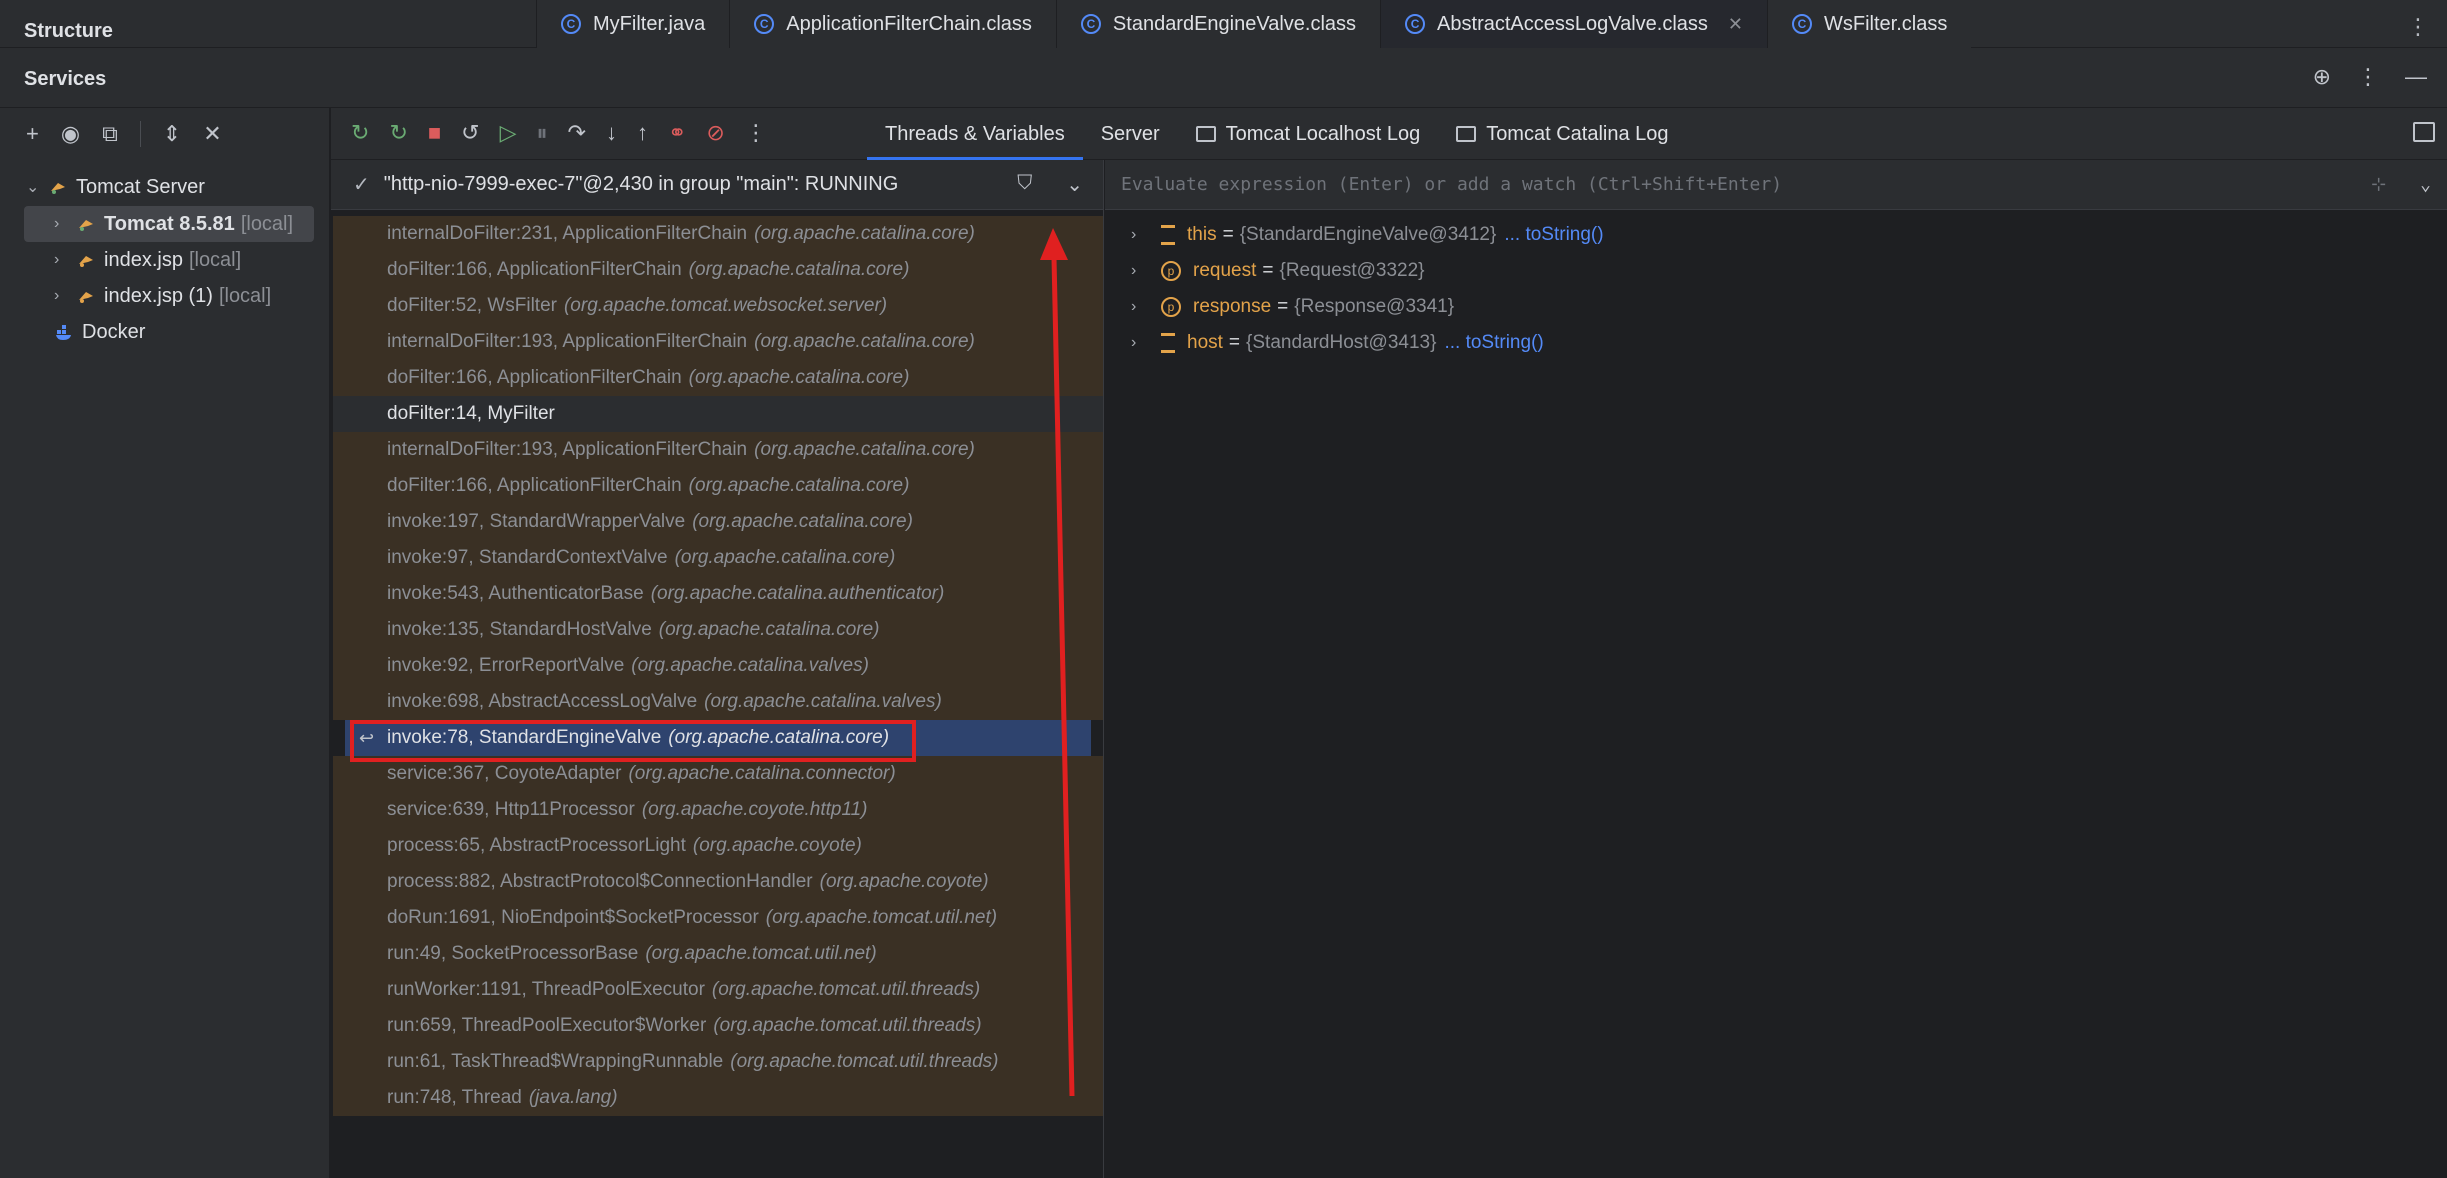 The width and height of the screenshot is (2447, 1178). Describe the element at coordinates (534, 485) in the screenshot. I see `frame-method: doFilter:166, ApplicationFilterChain` at that location.